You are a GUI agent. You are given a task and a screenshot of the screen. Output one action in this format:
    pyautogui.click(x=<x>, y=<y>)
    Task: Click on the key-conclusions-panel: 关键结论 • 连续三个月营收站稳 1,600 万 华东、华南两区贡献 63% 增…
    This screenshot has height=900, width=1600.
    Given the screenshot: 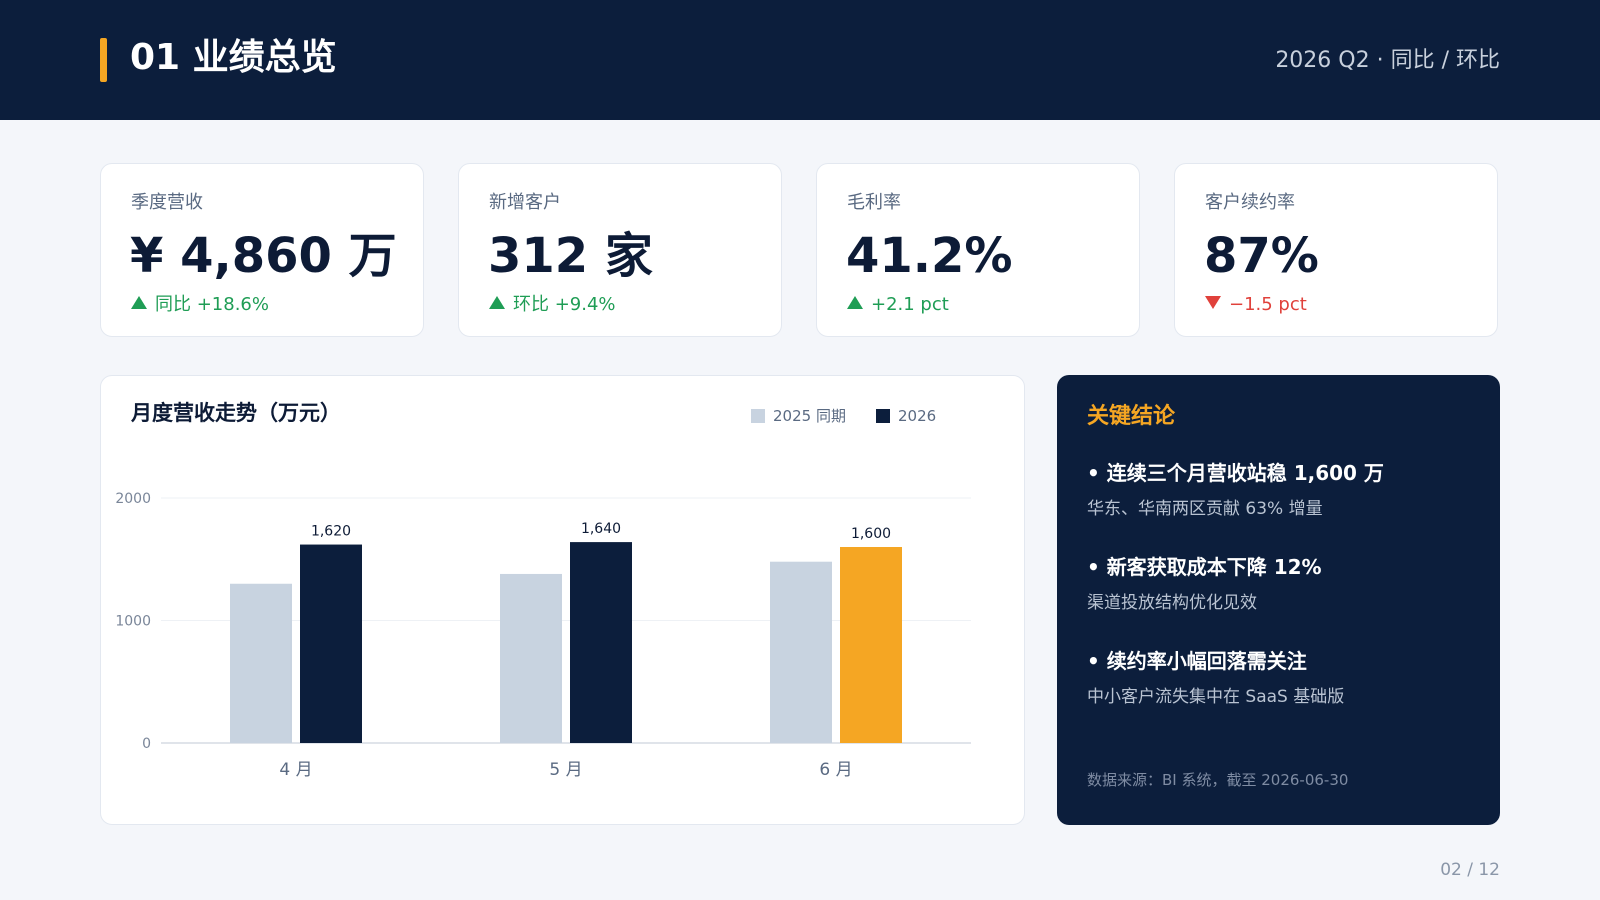 What is the action you would take?
    pyautogui.click(x=1278, y=600)
    